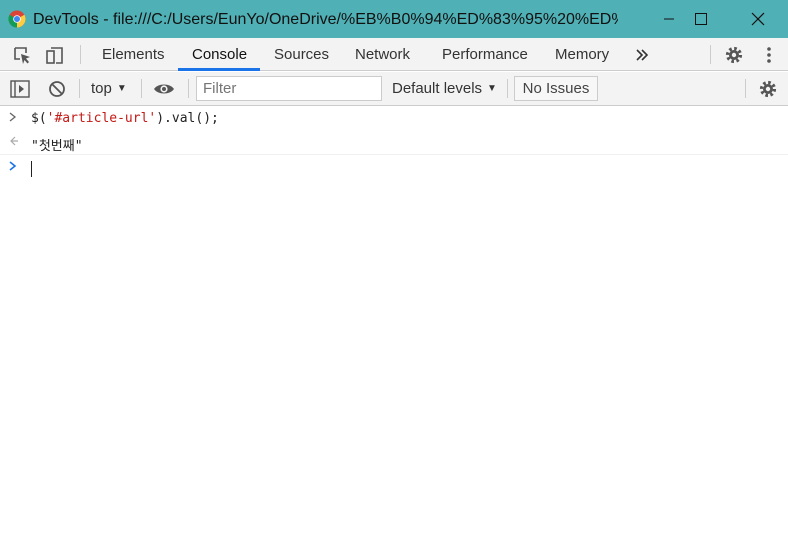 This screenshot has width=788, height=534. I want to click on context-selector: top ▼, so click(109, 88).